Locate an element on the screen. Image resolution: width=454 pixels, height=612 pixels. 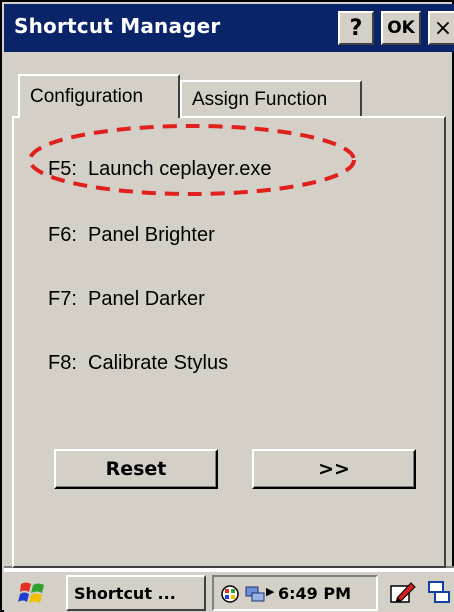
shortcut-action: Launch ceplayer.exe is located at coordinates (180, 169).